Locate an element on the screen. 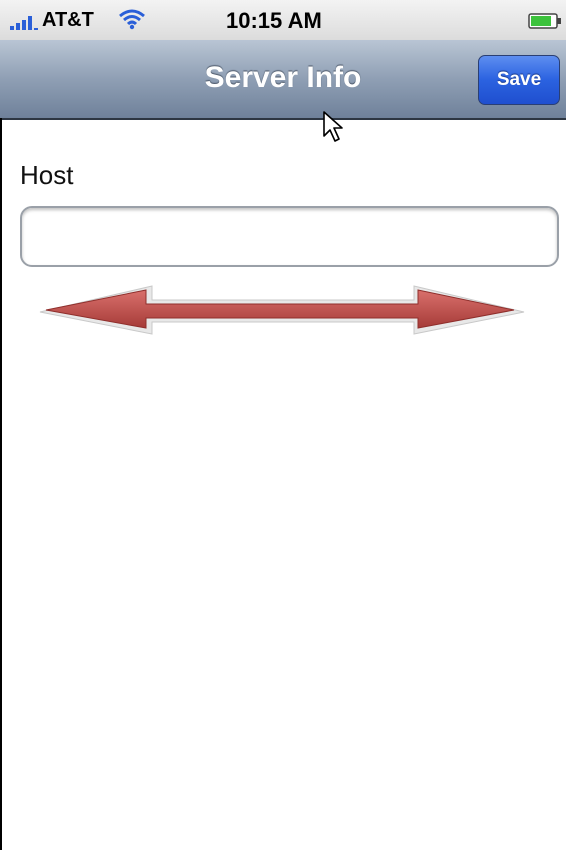 Image resolution: width=566 pixels, height=850 pixels. carrier-name: AT&T is located at coordinates (68, 20).